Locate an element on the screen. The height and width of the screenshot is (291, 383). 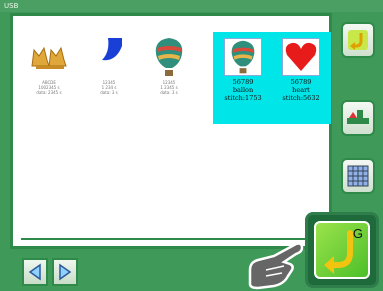
design-item: ABCDE 1002345 s data: 2345 s is located at coordinates (49, 81).